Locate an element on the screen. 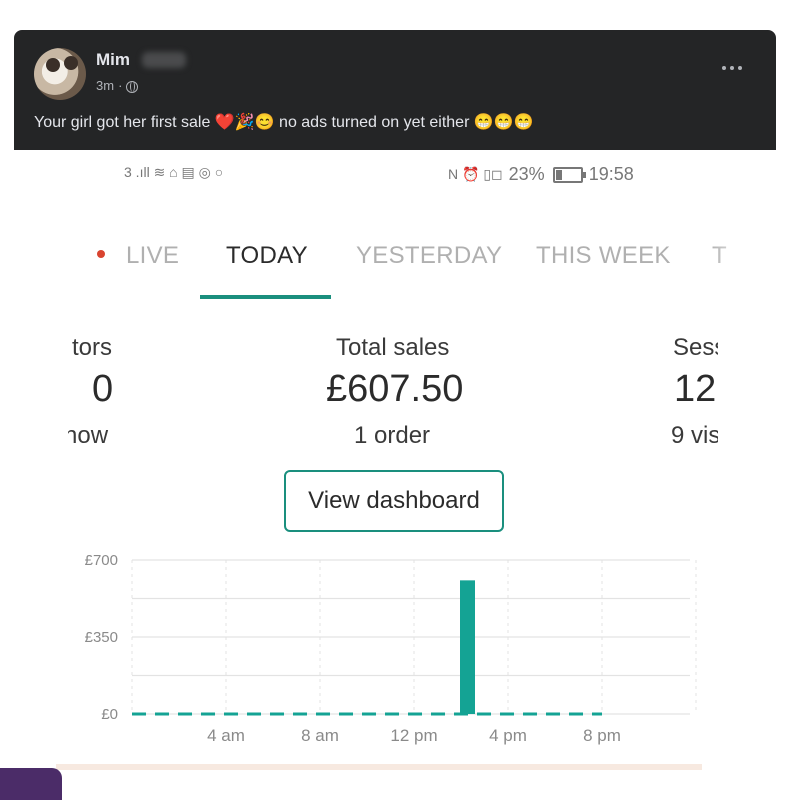 The height and width of the screenshot is (800, 800). tab-this-week: THIS WEEK is located at coordinates (603, 256).